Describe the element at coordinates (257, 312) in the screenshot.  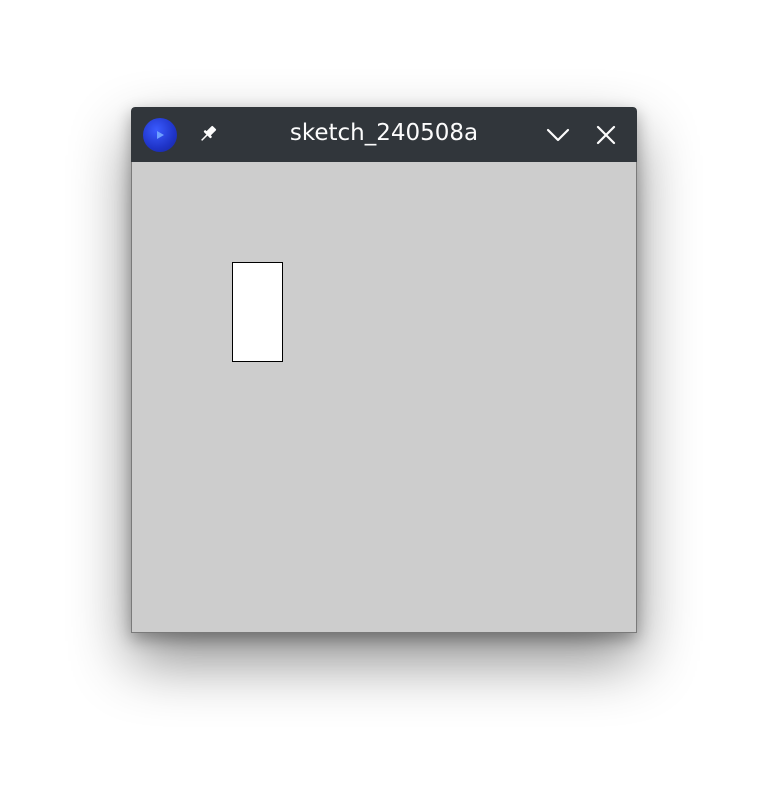
I see `sketch-rectangle` at that location.